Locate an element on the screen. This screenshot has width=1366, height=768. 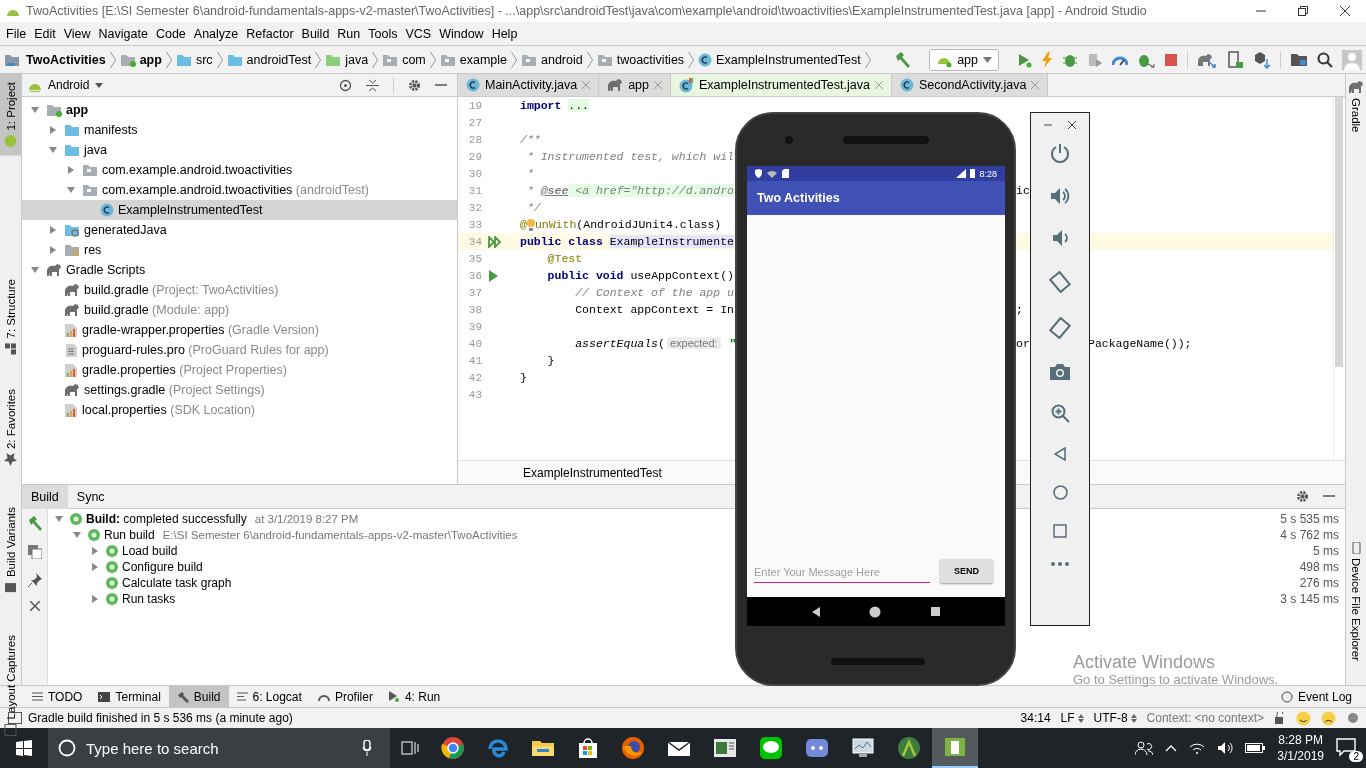
menu-item: VCS is located at coordinates (418, 33).